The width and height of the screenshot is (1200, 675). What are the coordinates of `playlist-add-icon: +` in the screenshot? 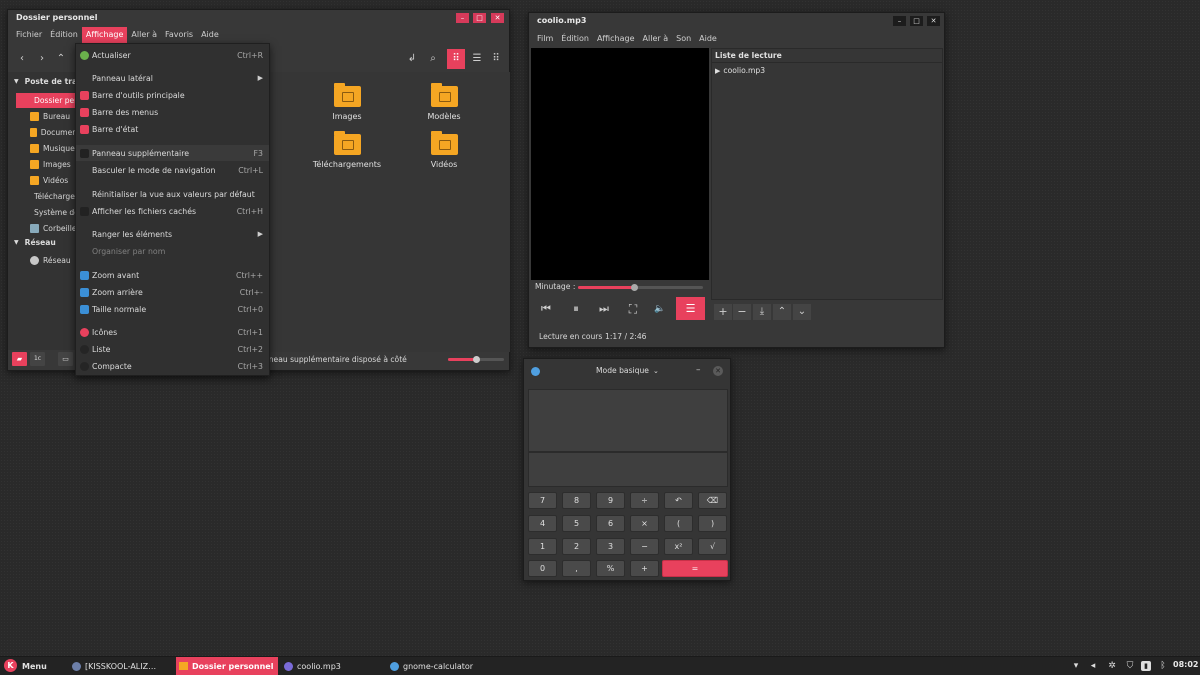 It's located at (723, 312).